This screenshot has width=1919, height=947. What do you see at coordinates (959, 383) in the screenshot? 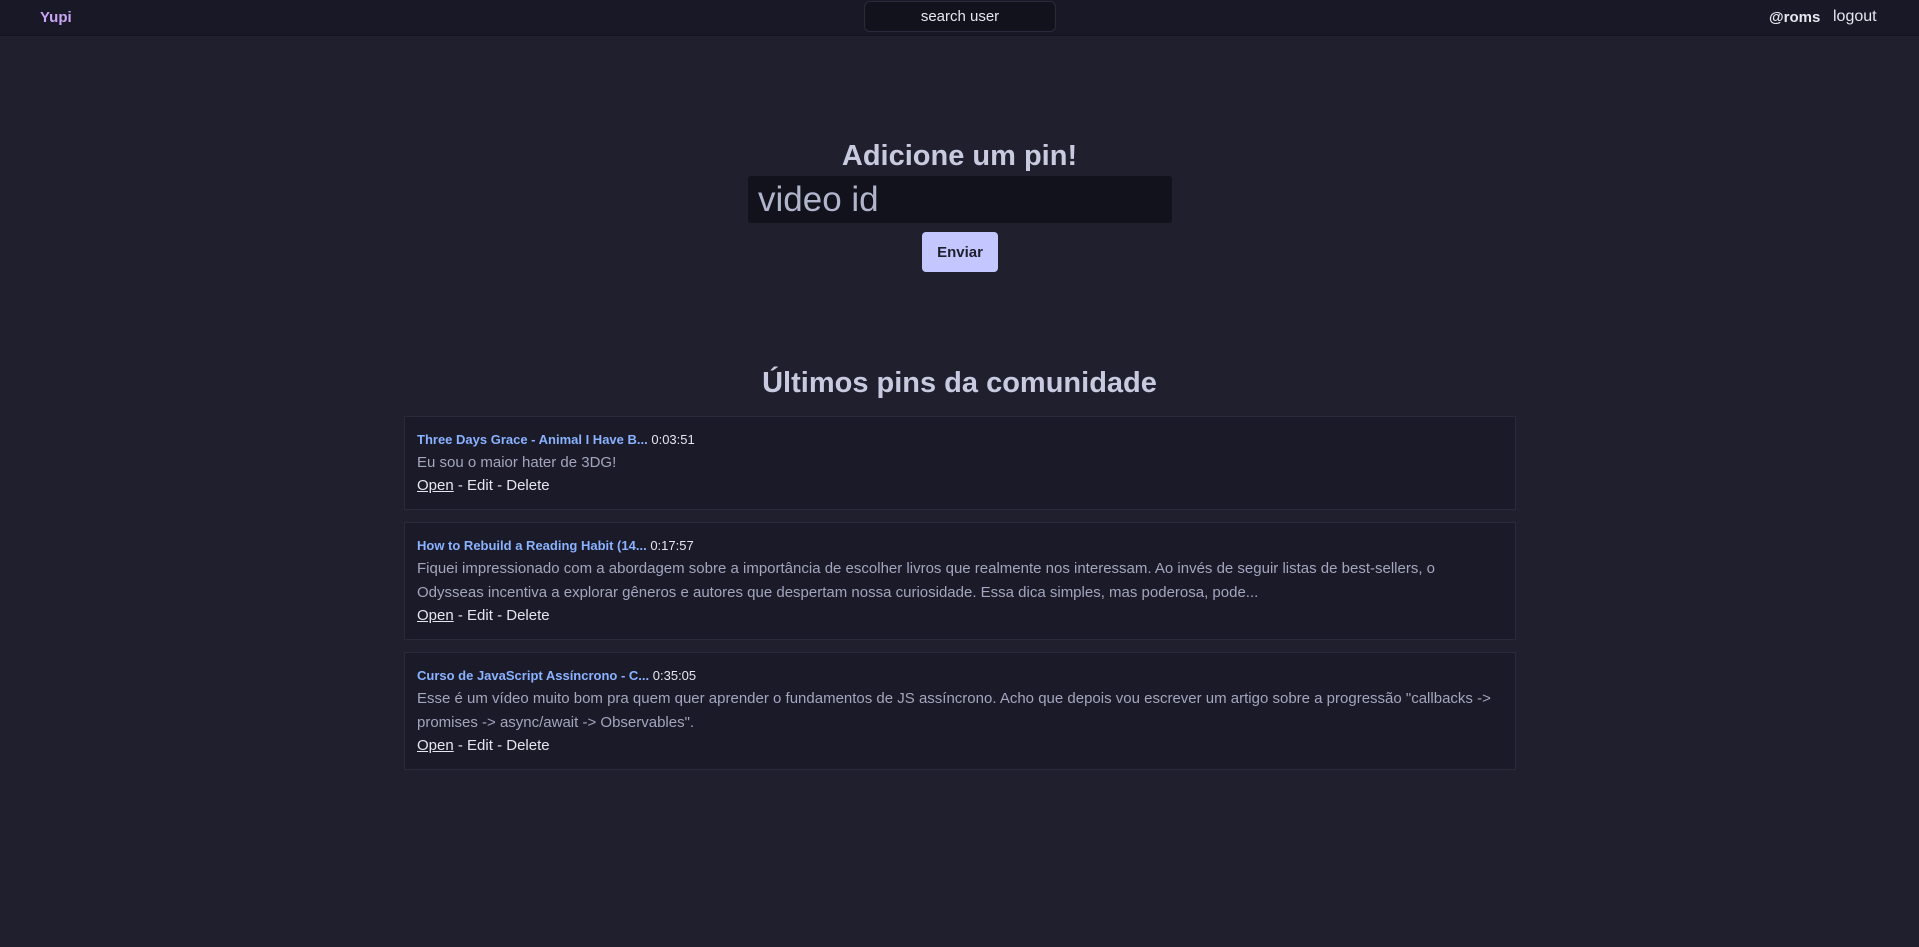
I see `community-pins-title: Últimos pins da comunidade` at bounding box center [959, 383].